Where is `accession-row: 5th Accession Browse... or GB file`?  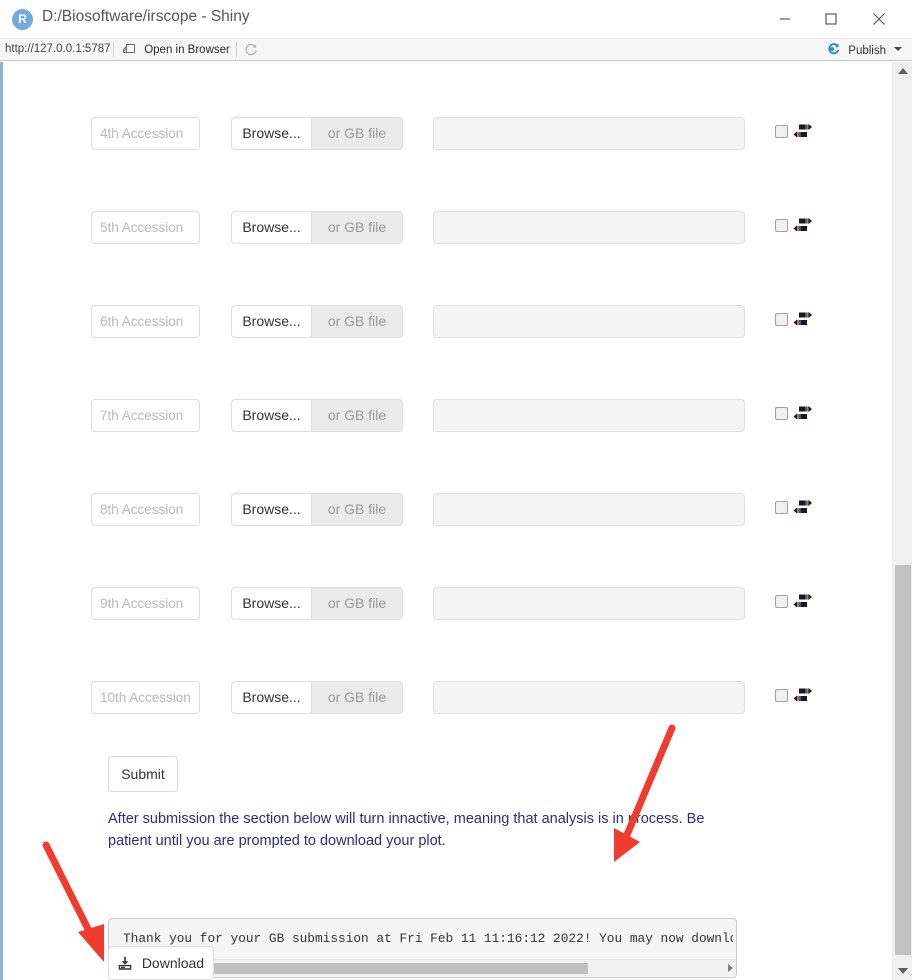 accession-row: 5th Accession Browse... or GB file is located at coordinates (449, 231).